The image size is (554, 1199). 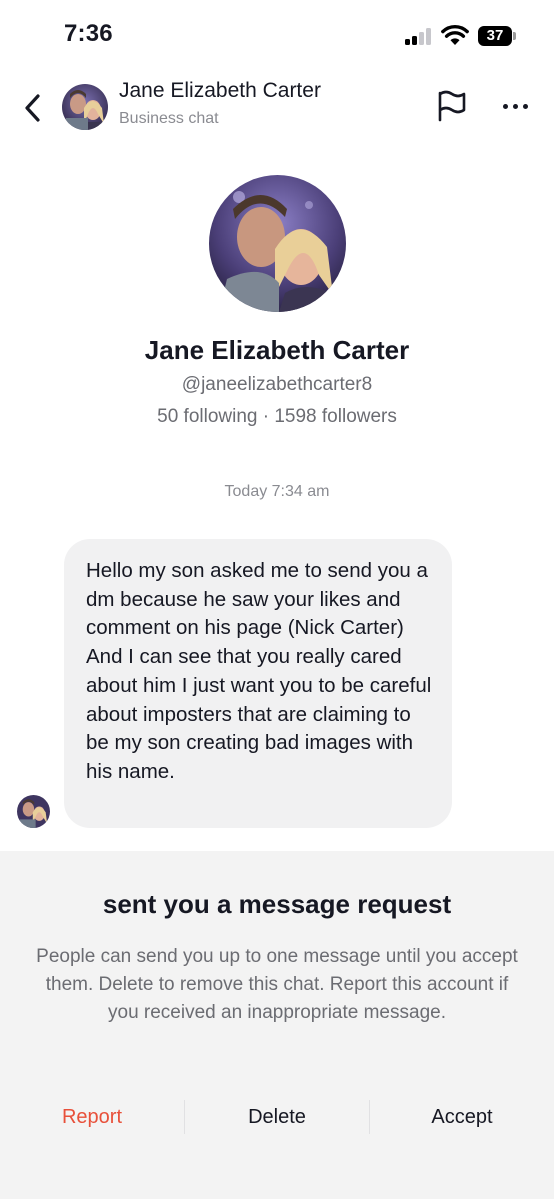 What do you see at coordinates (277, 243) in the screenshot?
I see `profile-avatar` at bounding box center [277, 243].